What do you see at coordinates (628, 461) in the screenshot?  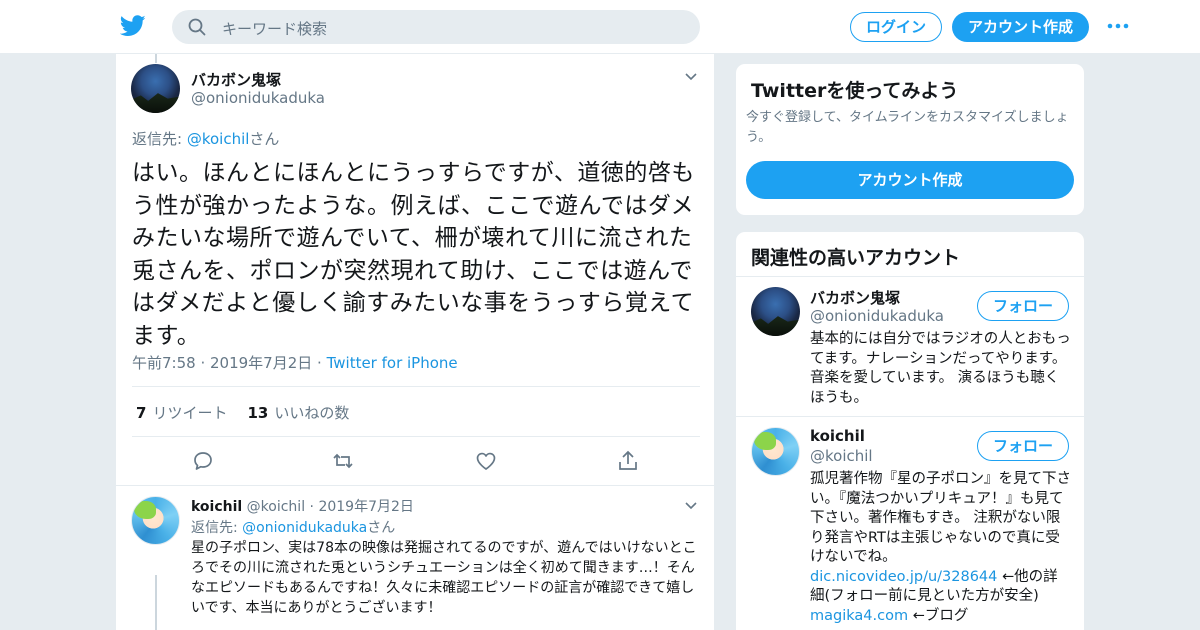 I see `share-icon` at bounding box center [628, 461].